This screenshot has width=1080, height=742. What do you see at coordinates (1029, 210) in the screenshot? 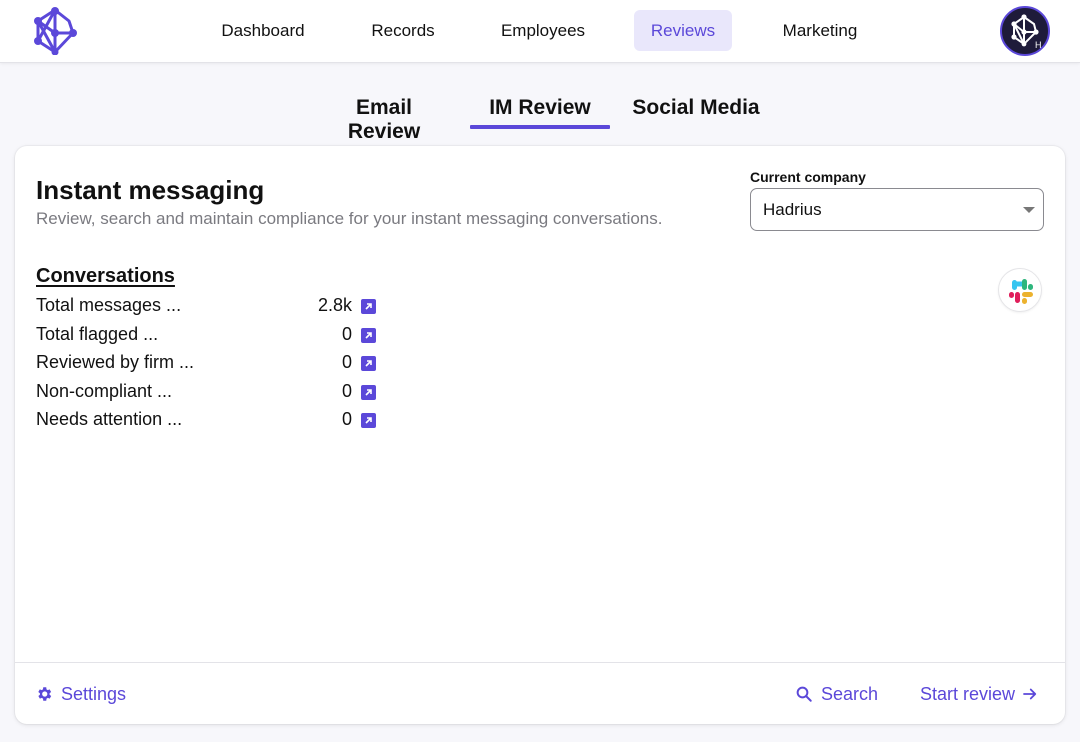
I see `caret-down-icon` at bounding box center [1029, 210].